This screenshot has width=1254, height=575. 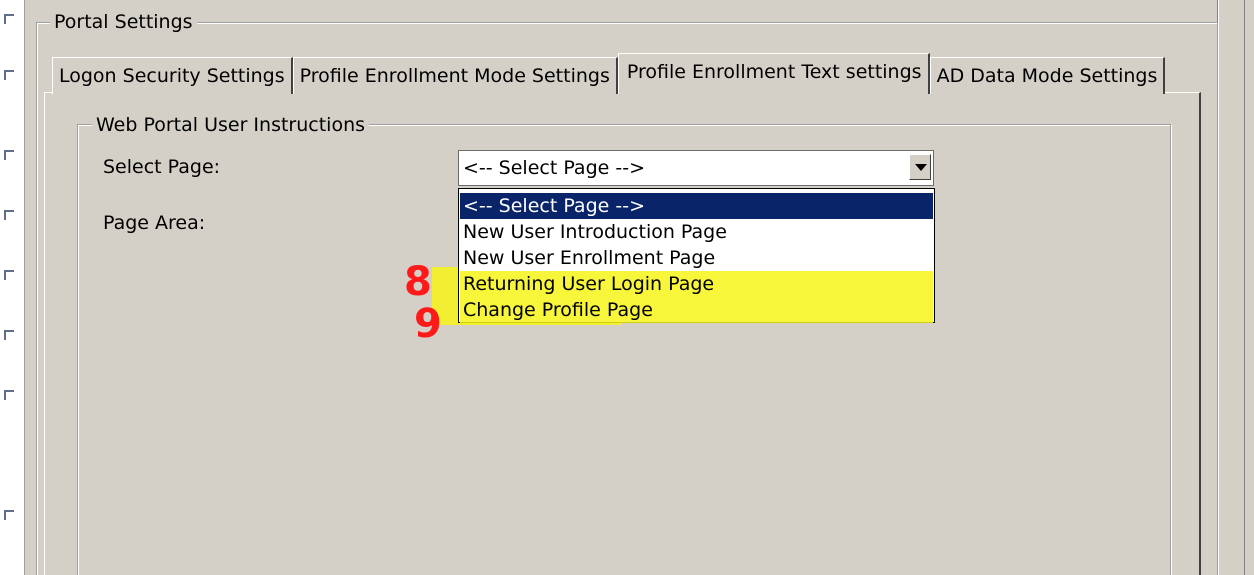 I want to click on tab-logon-security-settings: Logon Security Settings, so click(x=172, y=75).